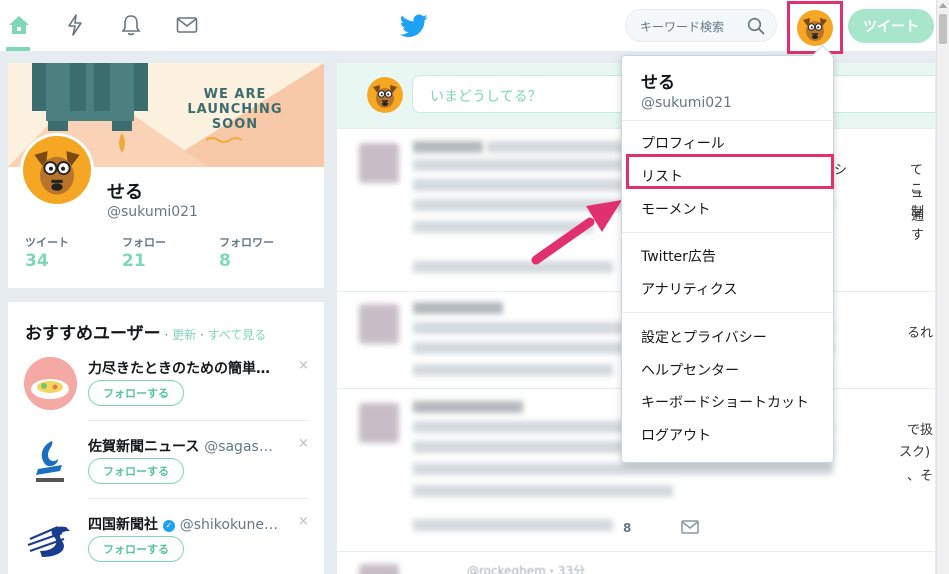  I want to click on list-item: 佐賀新聞ニュース @sagas… フォローする ×, so click(169, 471).